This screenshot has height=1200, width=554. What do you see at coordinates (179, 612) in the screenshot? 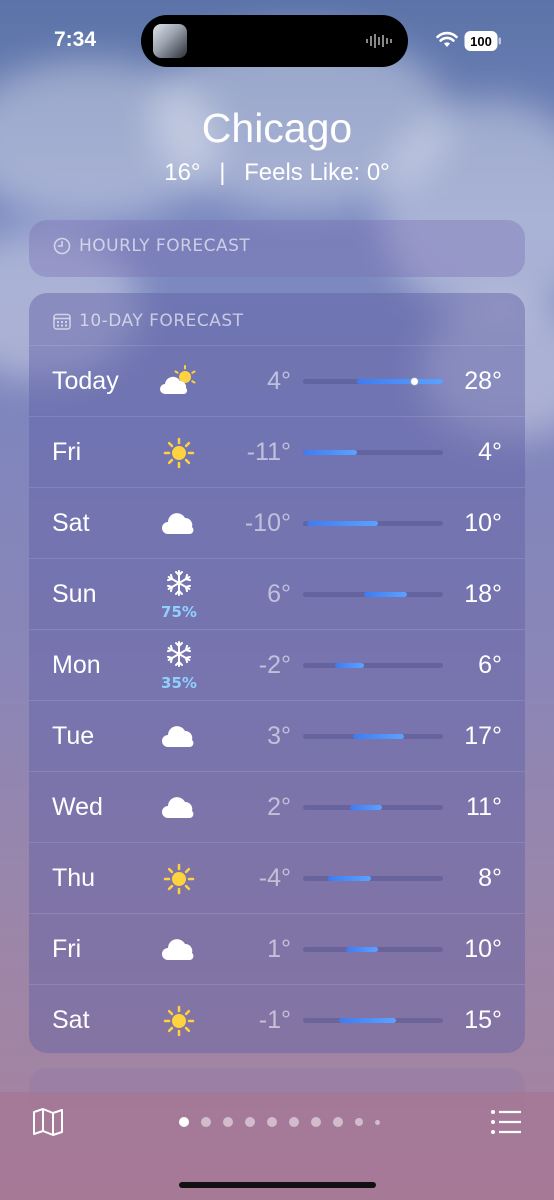
I see `precipitation-chance: 75%` at bounding box center [179, 612].